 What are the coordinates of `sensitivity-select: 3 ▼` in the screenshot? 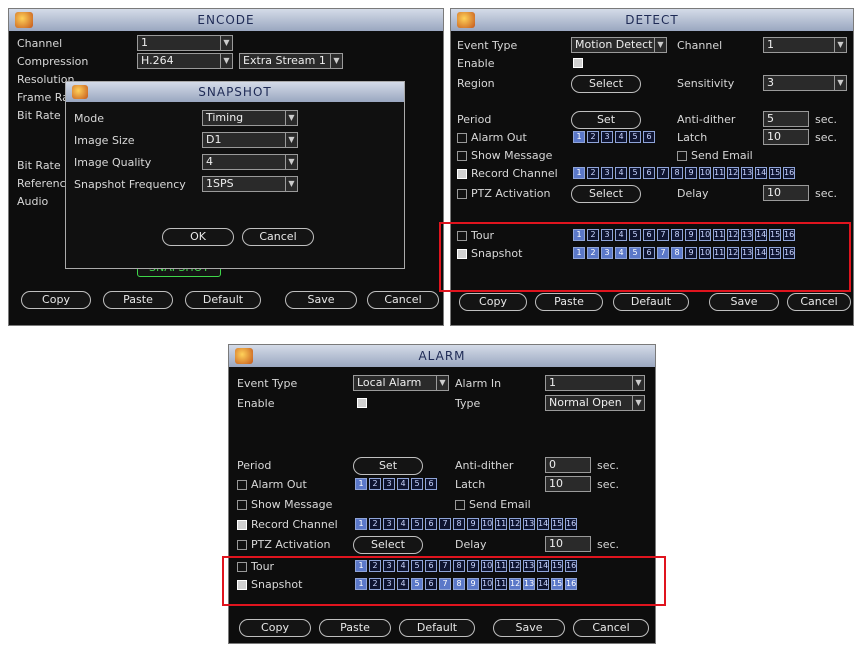 It's located at (805, 83).